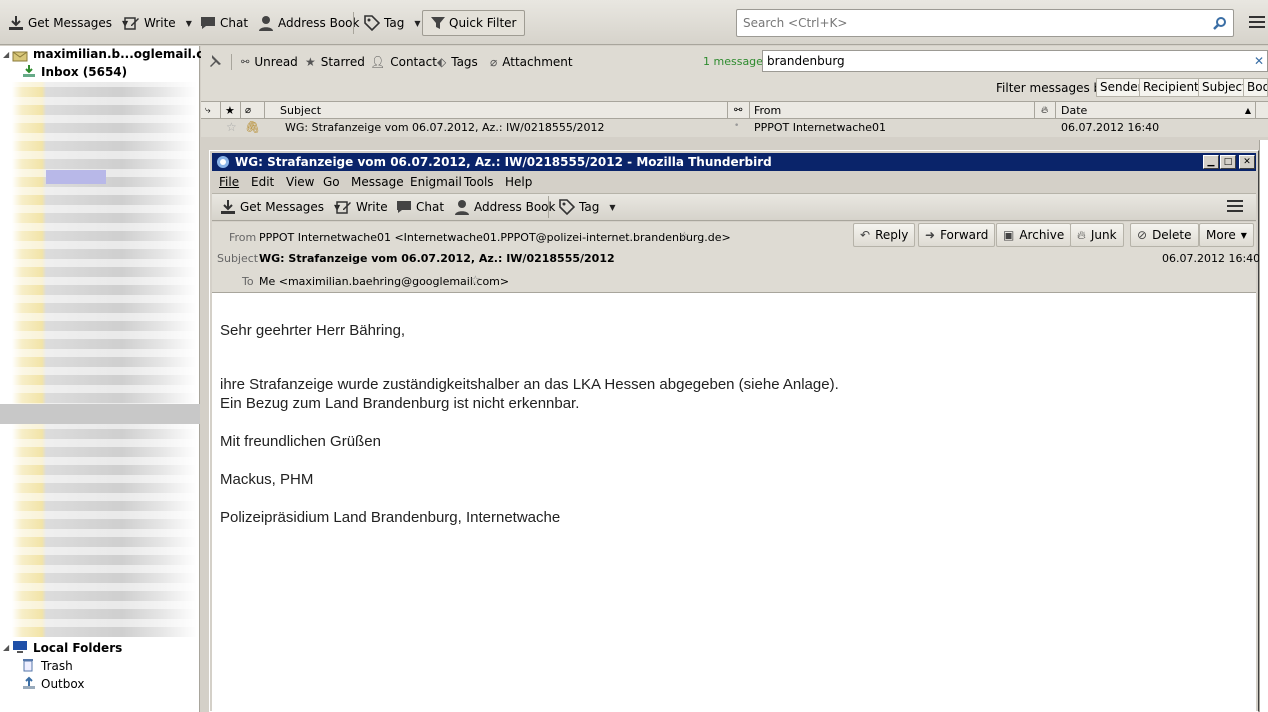 The height and width of the screenshot is (712, 1268). What do you see at coordinates (1015, 61) in the screenshot?
I see `filter-text-input: brandenburg ✕` at bounding box center [1015, 61].